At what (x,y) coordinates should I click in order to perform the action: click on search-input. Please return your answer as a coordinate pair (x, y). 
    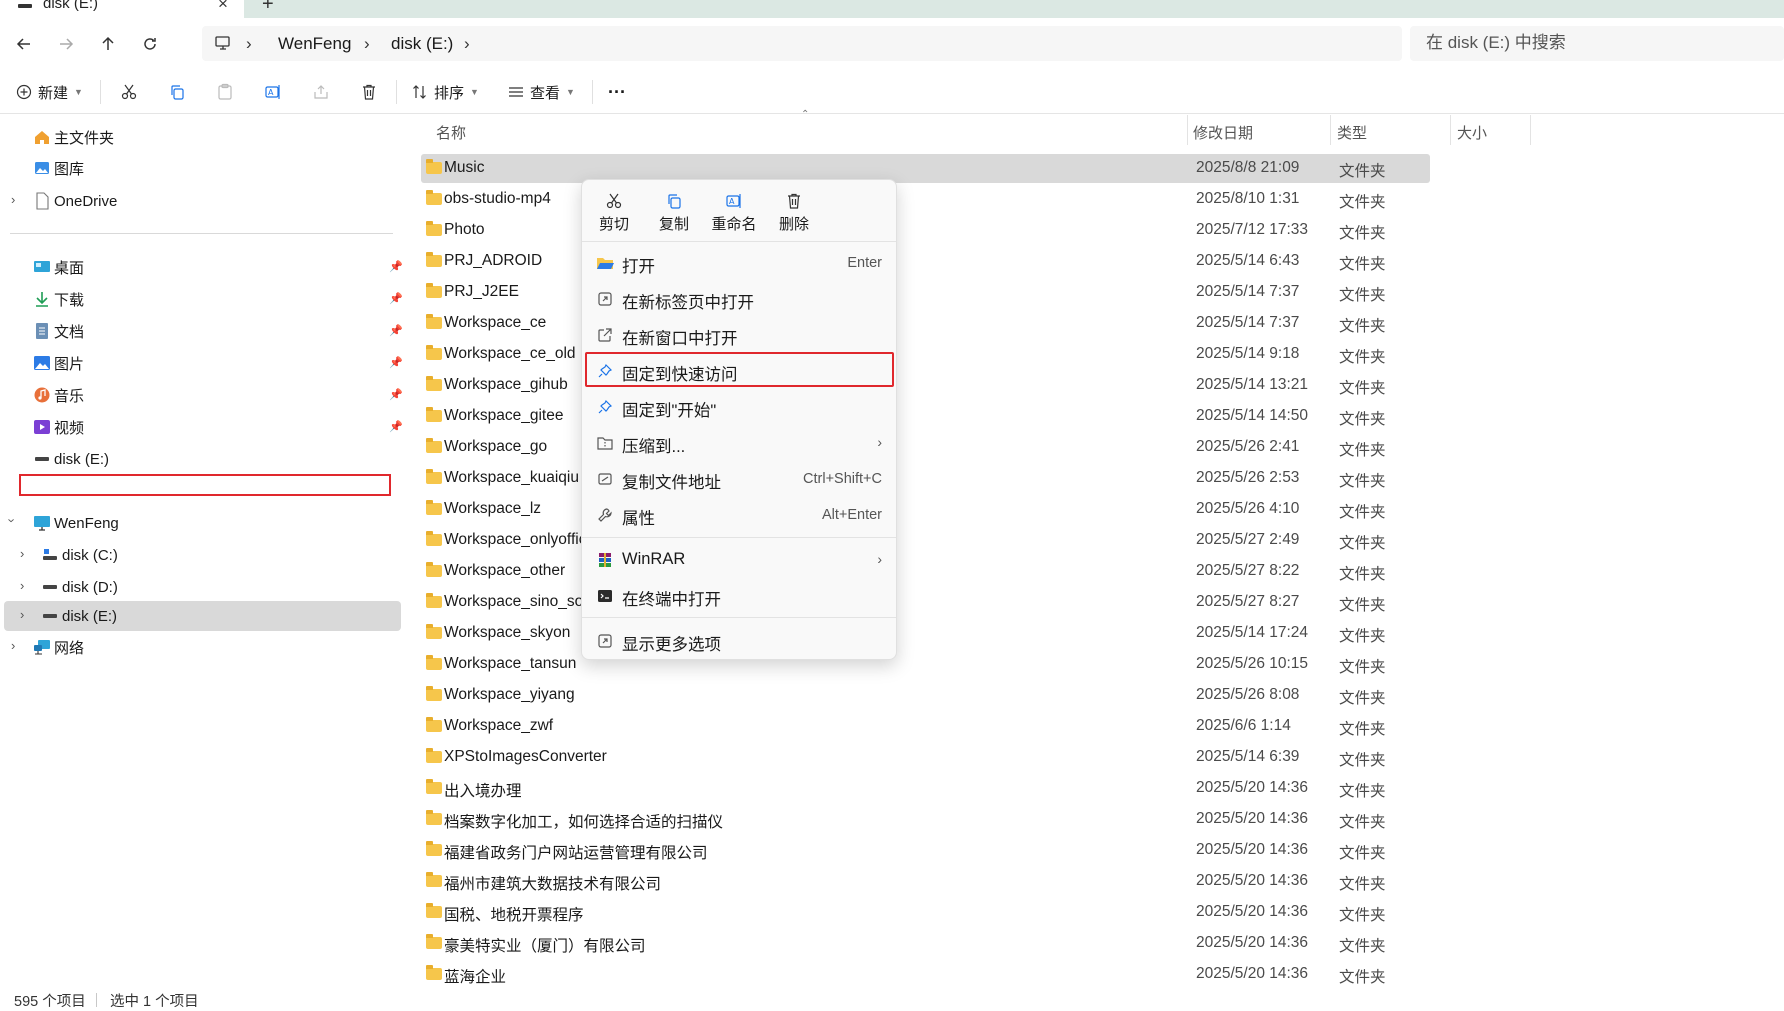
    Looking at the image, I should click on (1596, 43).